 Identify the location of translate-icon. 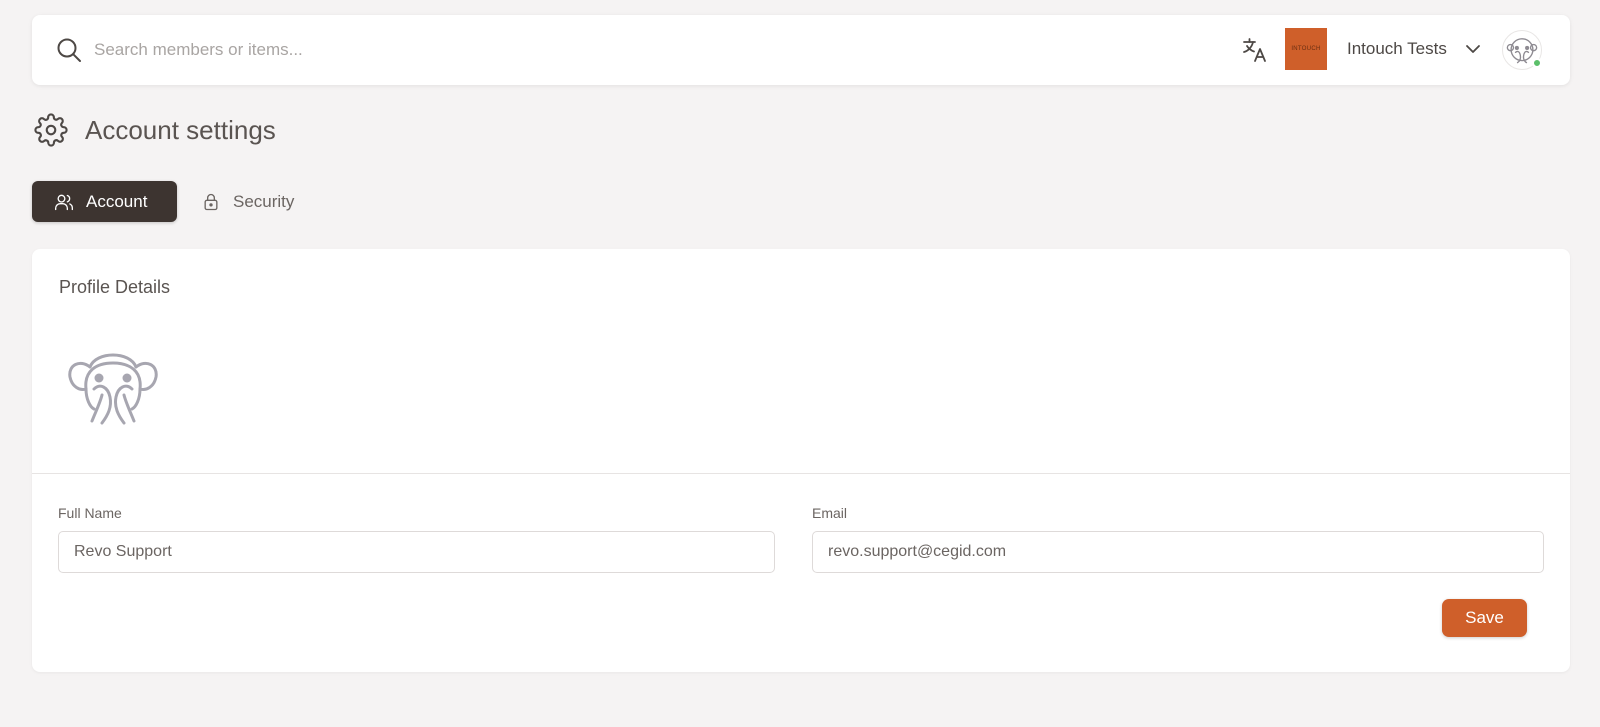
(1255, 50).